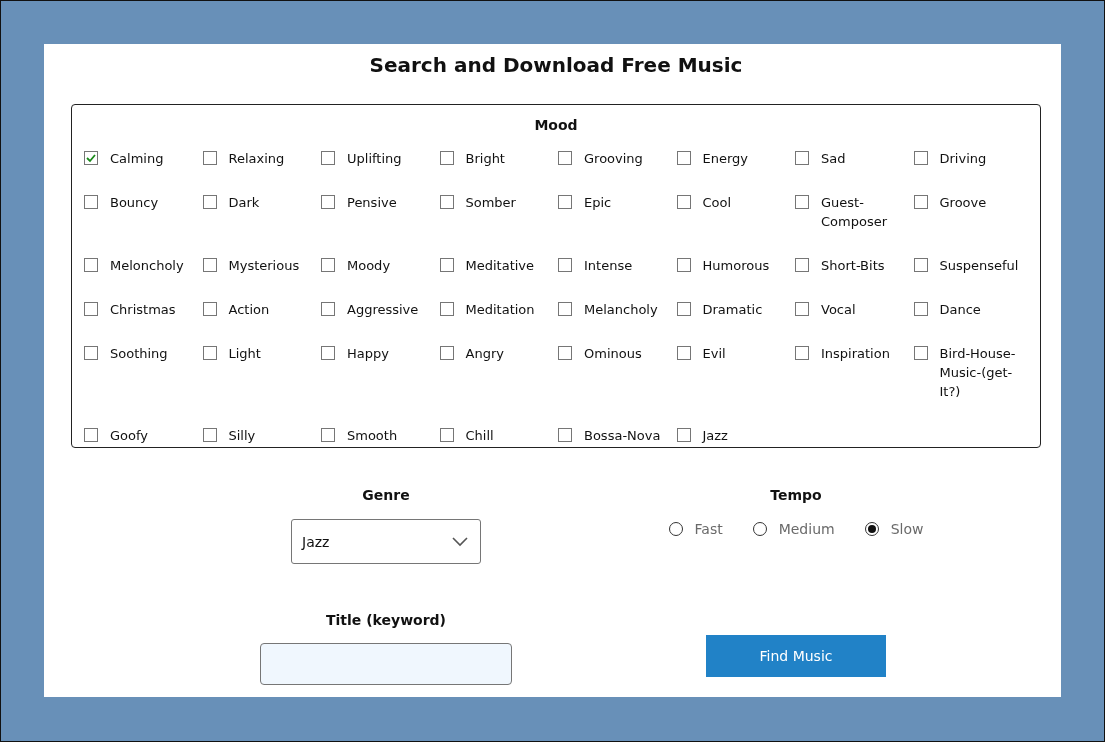 The image size is (1105, 742). What do you see at coordinates (963, 159) in the screenshot?
I see `checkbox-label: Driving` at bounding box center [963, 159].